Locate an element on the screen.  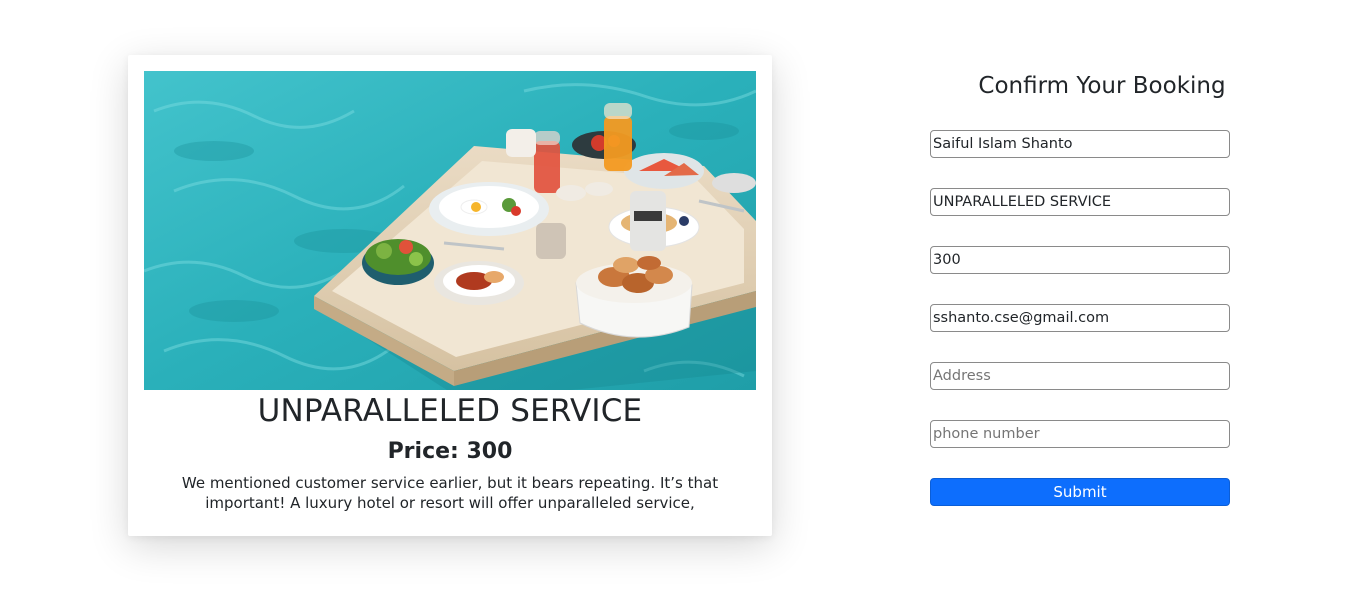
service-title: UNPARALLELED SERVICE is located at coordinates (450, 411).